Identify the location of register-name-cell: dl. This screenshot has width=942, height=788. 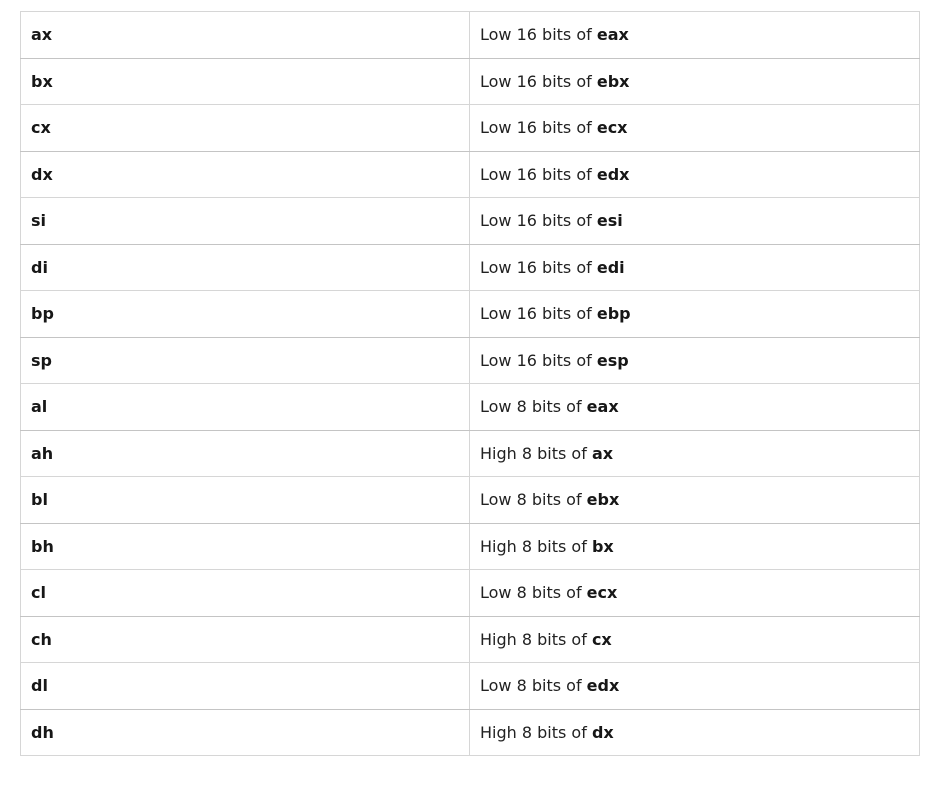
(245, 686).